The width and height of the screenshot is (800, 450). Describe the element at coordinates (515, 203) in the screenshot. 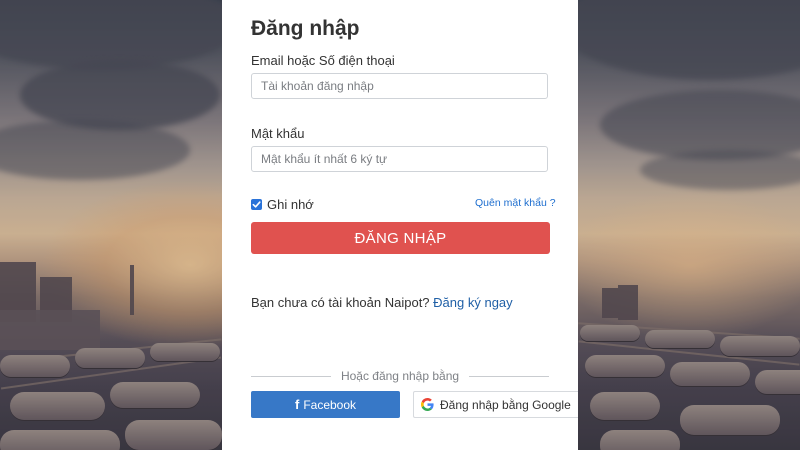

I see `forgot-password-link: Quên mật khẩu ?` at that location.